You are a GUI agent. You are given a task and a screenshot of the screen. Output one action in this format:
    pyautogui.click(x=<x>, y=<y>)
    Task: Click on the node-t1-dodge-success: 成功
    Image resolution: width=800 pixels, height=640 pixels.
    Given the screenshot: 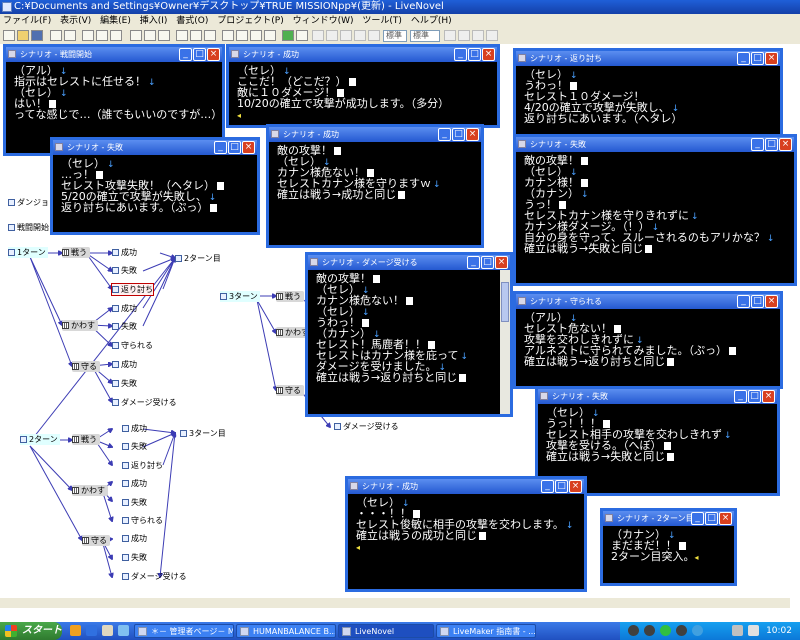 What is the action you would take?
    pyautogui.click(x=124, y=308)
    